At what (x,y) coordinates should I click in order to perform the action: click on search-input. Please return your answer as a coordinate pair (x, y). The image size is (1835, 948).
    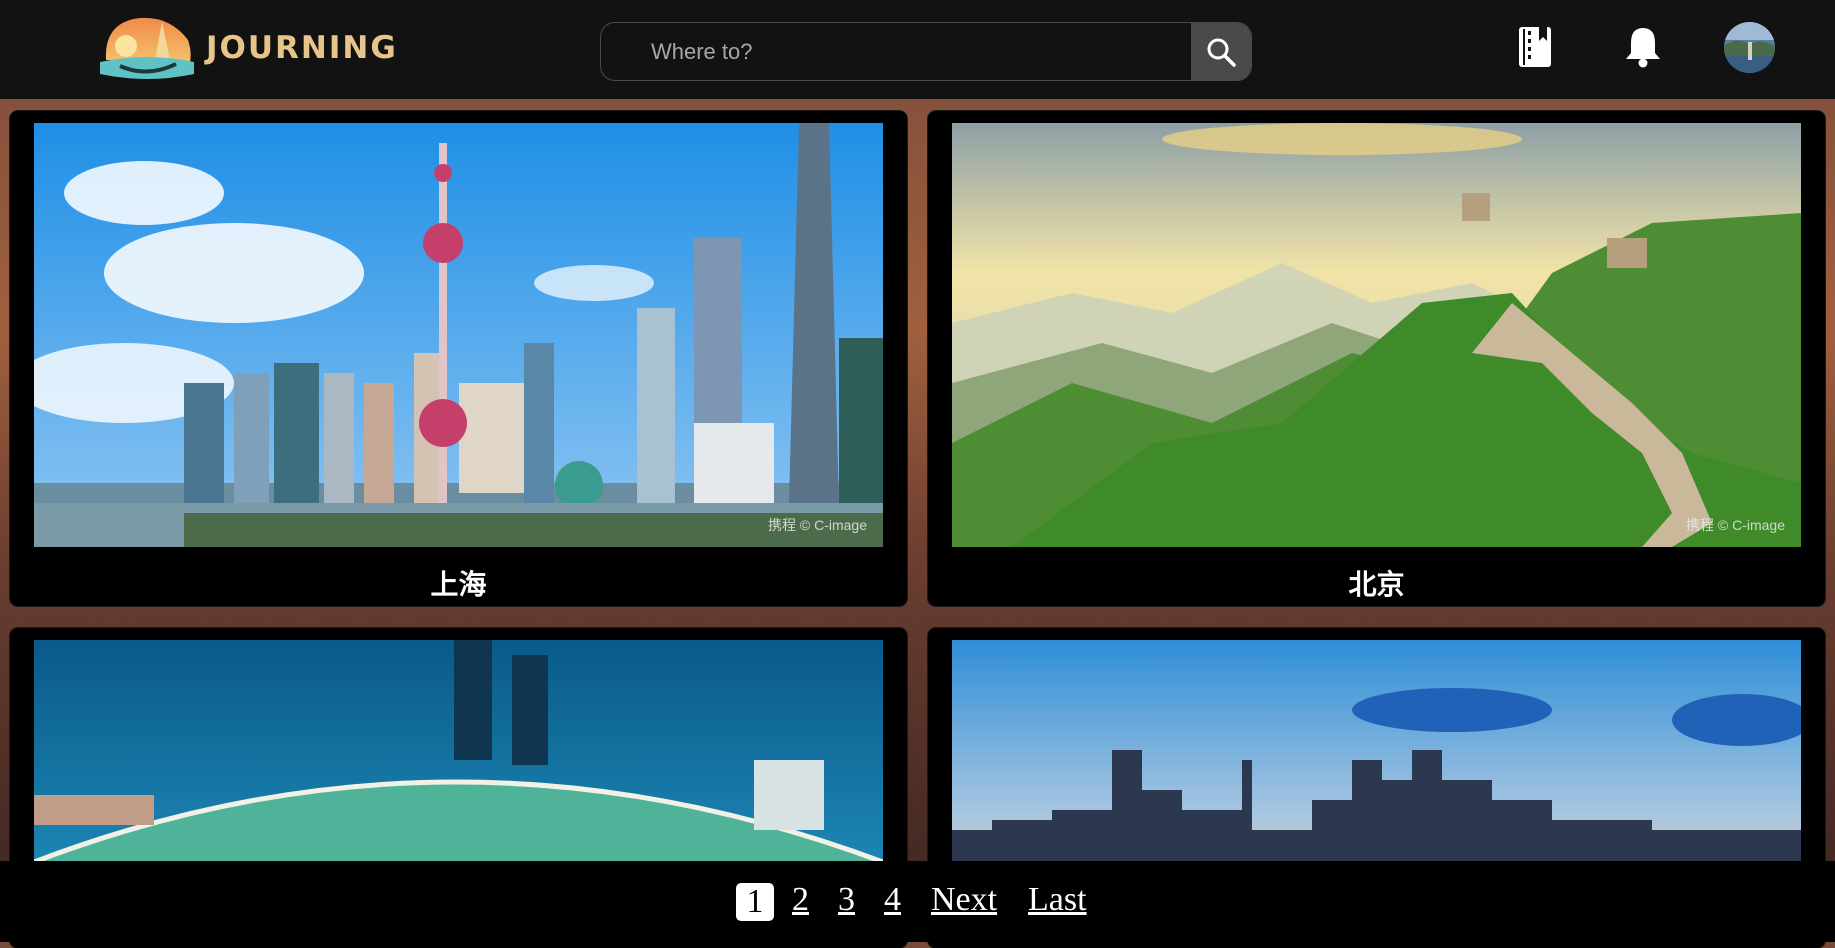
    Looking at the image, I should click on (896, 51).